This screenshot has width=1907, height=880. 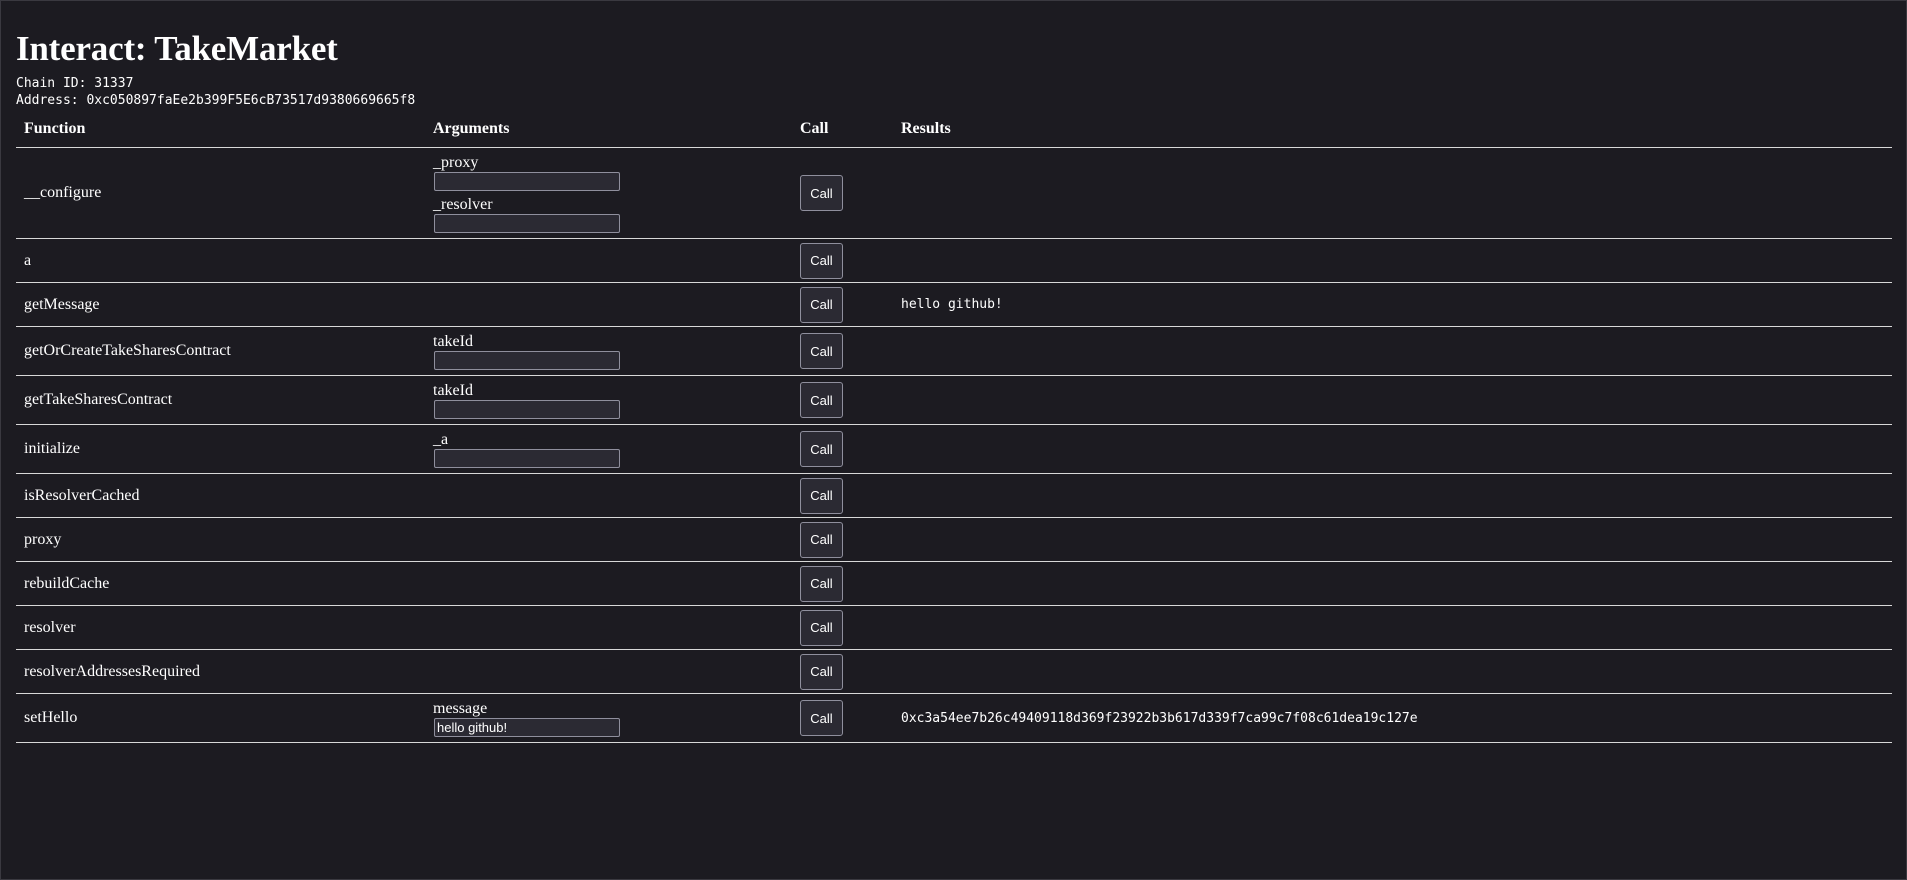 I want to click on function-arguments: message, so click(x=608, y=718).